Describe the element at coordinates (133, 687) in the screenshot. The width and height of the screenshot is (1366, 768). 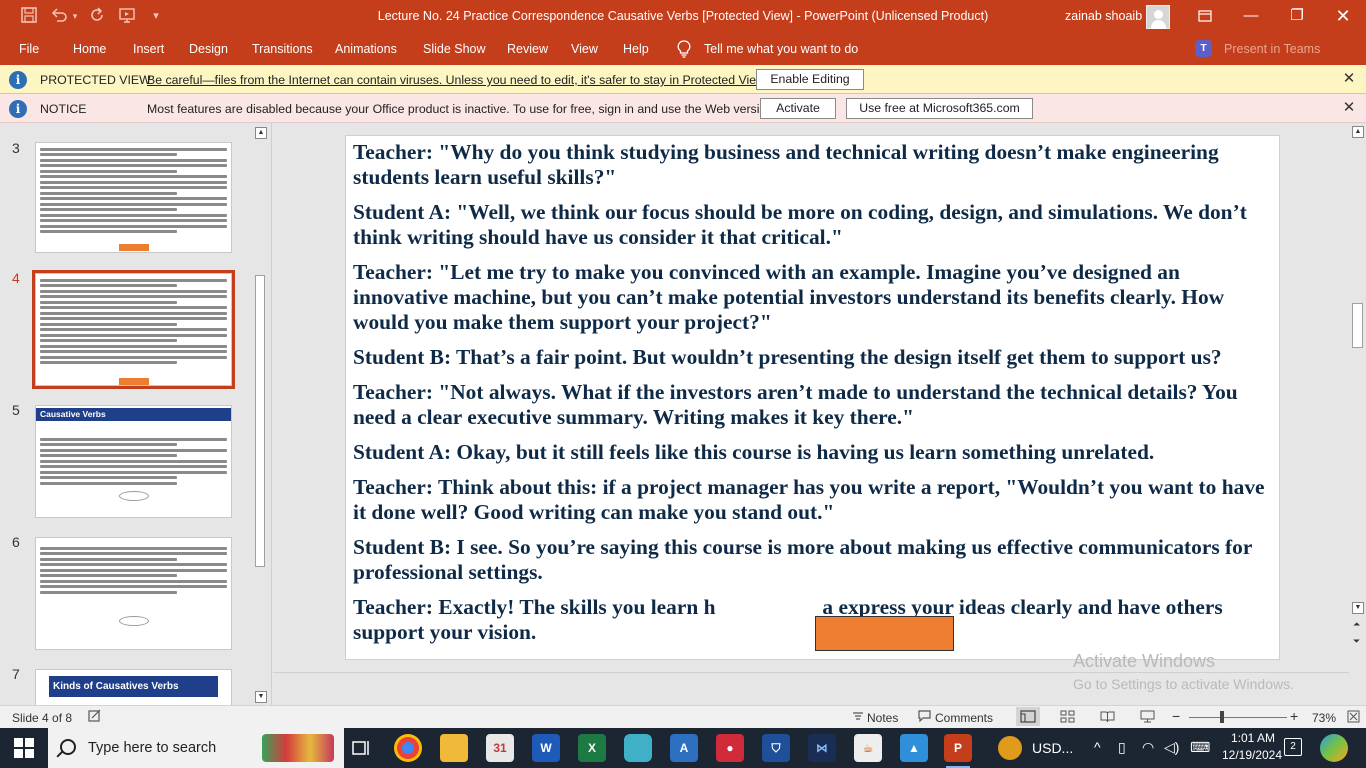
I see `slide-thumbnail-7: Kinds of Causatives Verbs` at that location.